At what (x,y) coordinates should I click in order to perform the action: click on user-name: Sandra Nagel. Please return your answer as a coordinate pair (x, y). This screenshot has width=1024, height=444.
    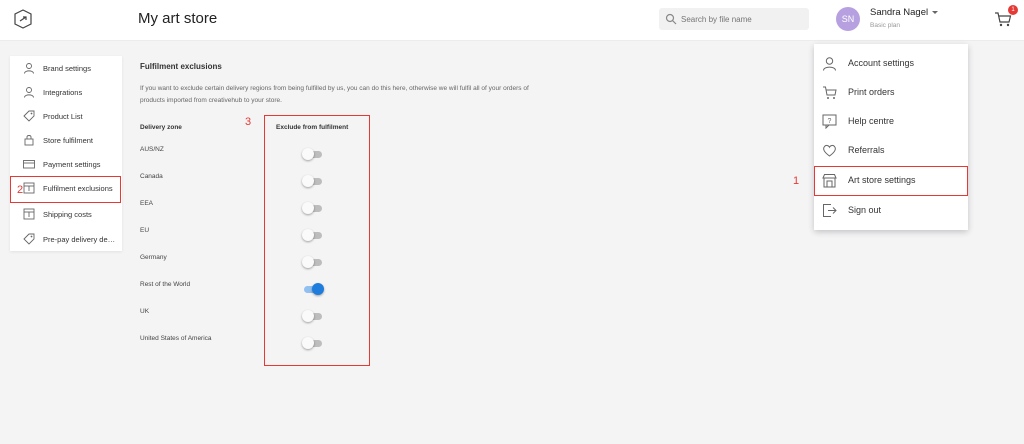
    Looking at the image, I should click on (899, 12).